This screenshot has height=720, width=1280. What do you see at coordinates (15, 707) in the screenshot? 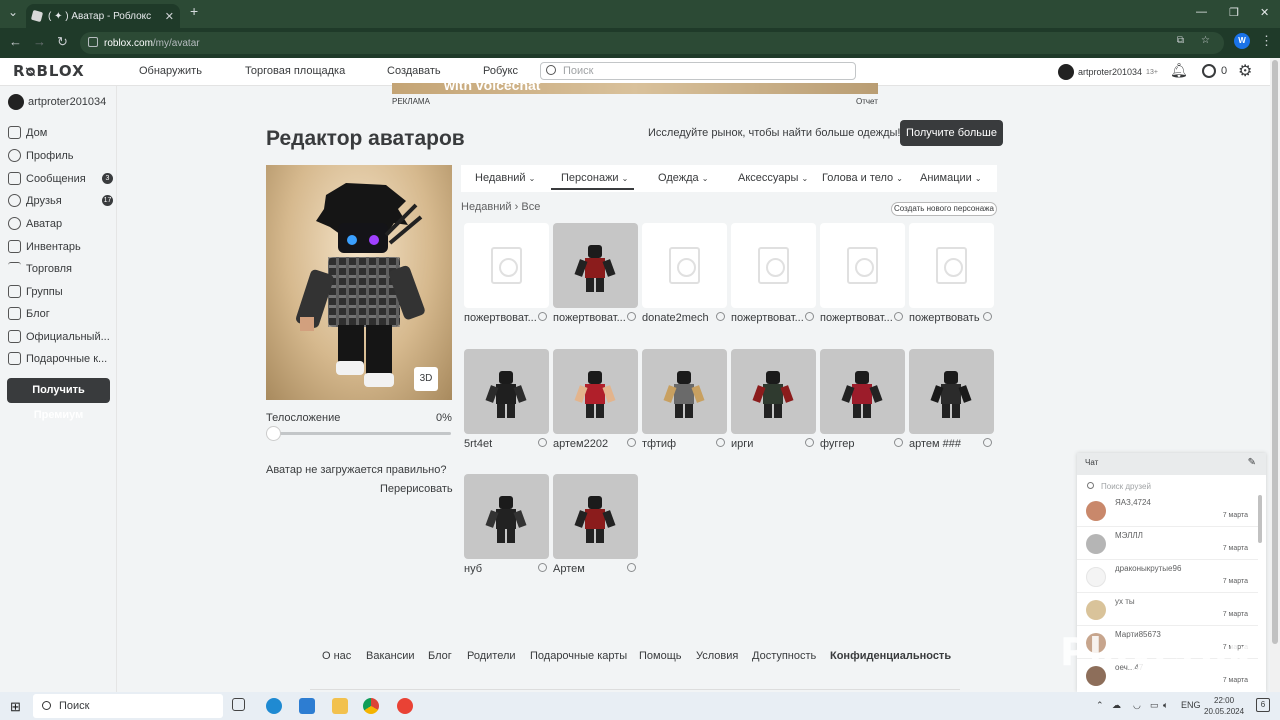
I see `windows-start-icon: ⊞` at bounding box center [15, 707].